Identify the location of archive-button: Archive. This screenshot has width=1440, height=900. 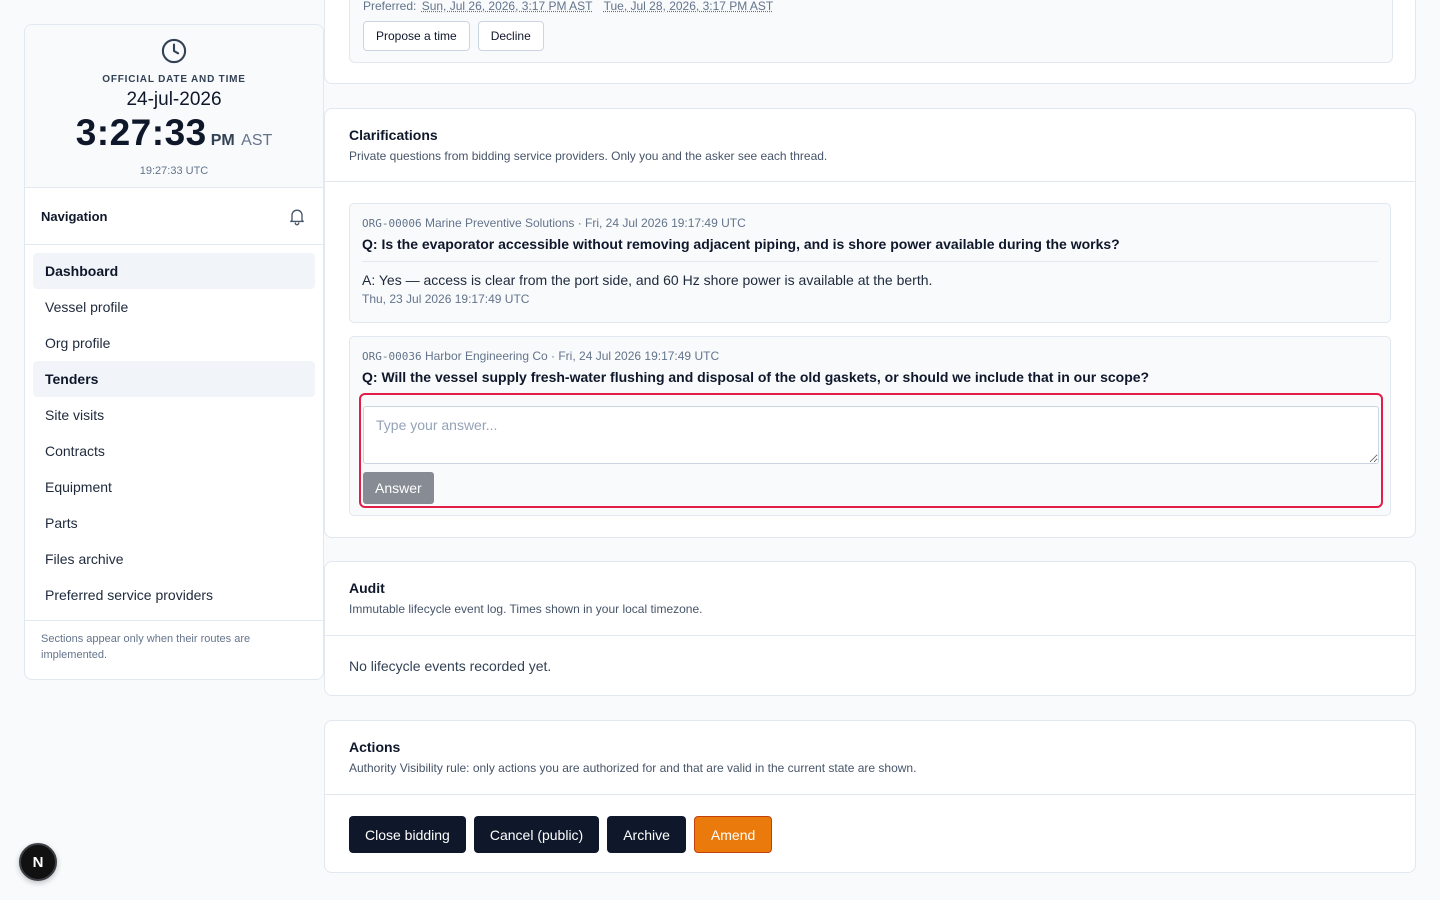
(646, 834).